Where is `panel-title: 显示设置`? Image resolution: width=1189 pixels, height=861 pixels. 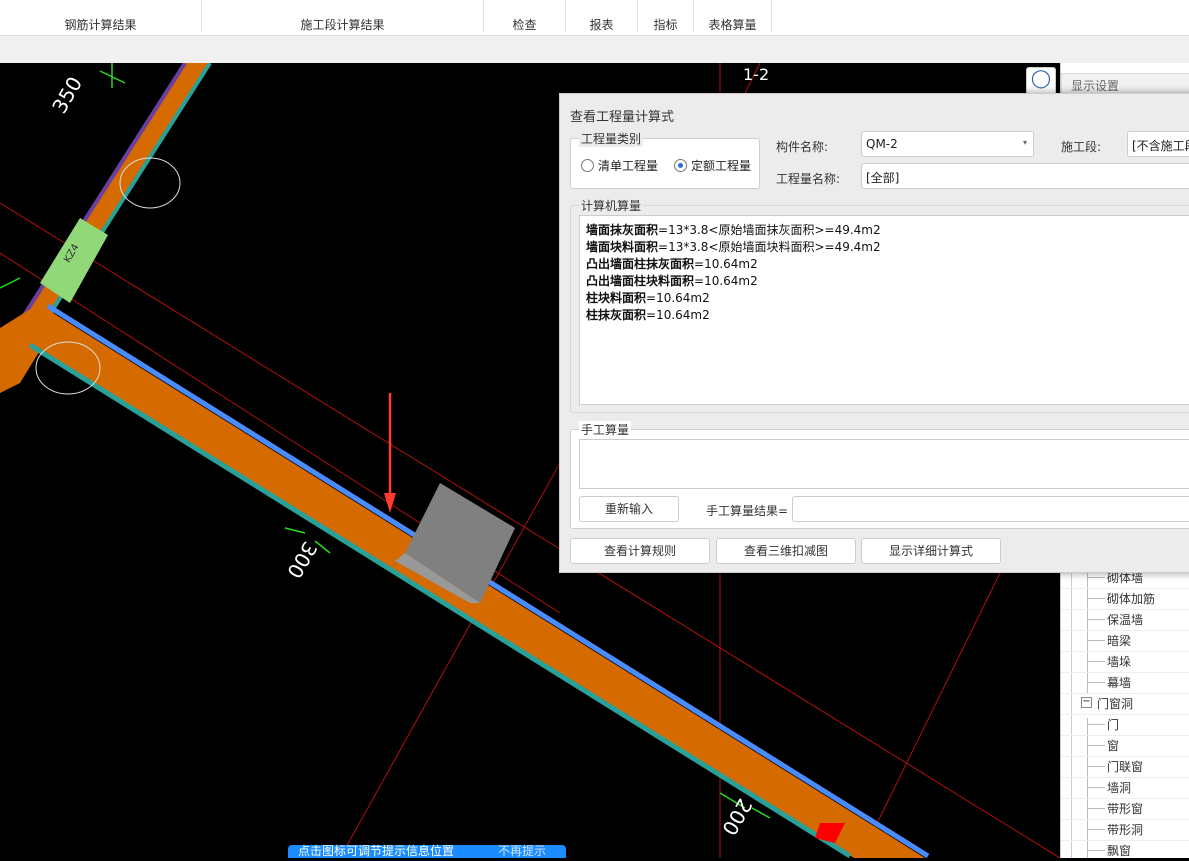 panel-title: 显示设置 is located at coordinates (1125, 84).